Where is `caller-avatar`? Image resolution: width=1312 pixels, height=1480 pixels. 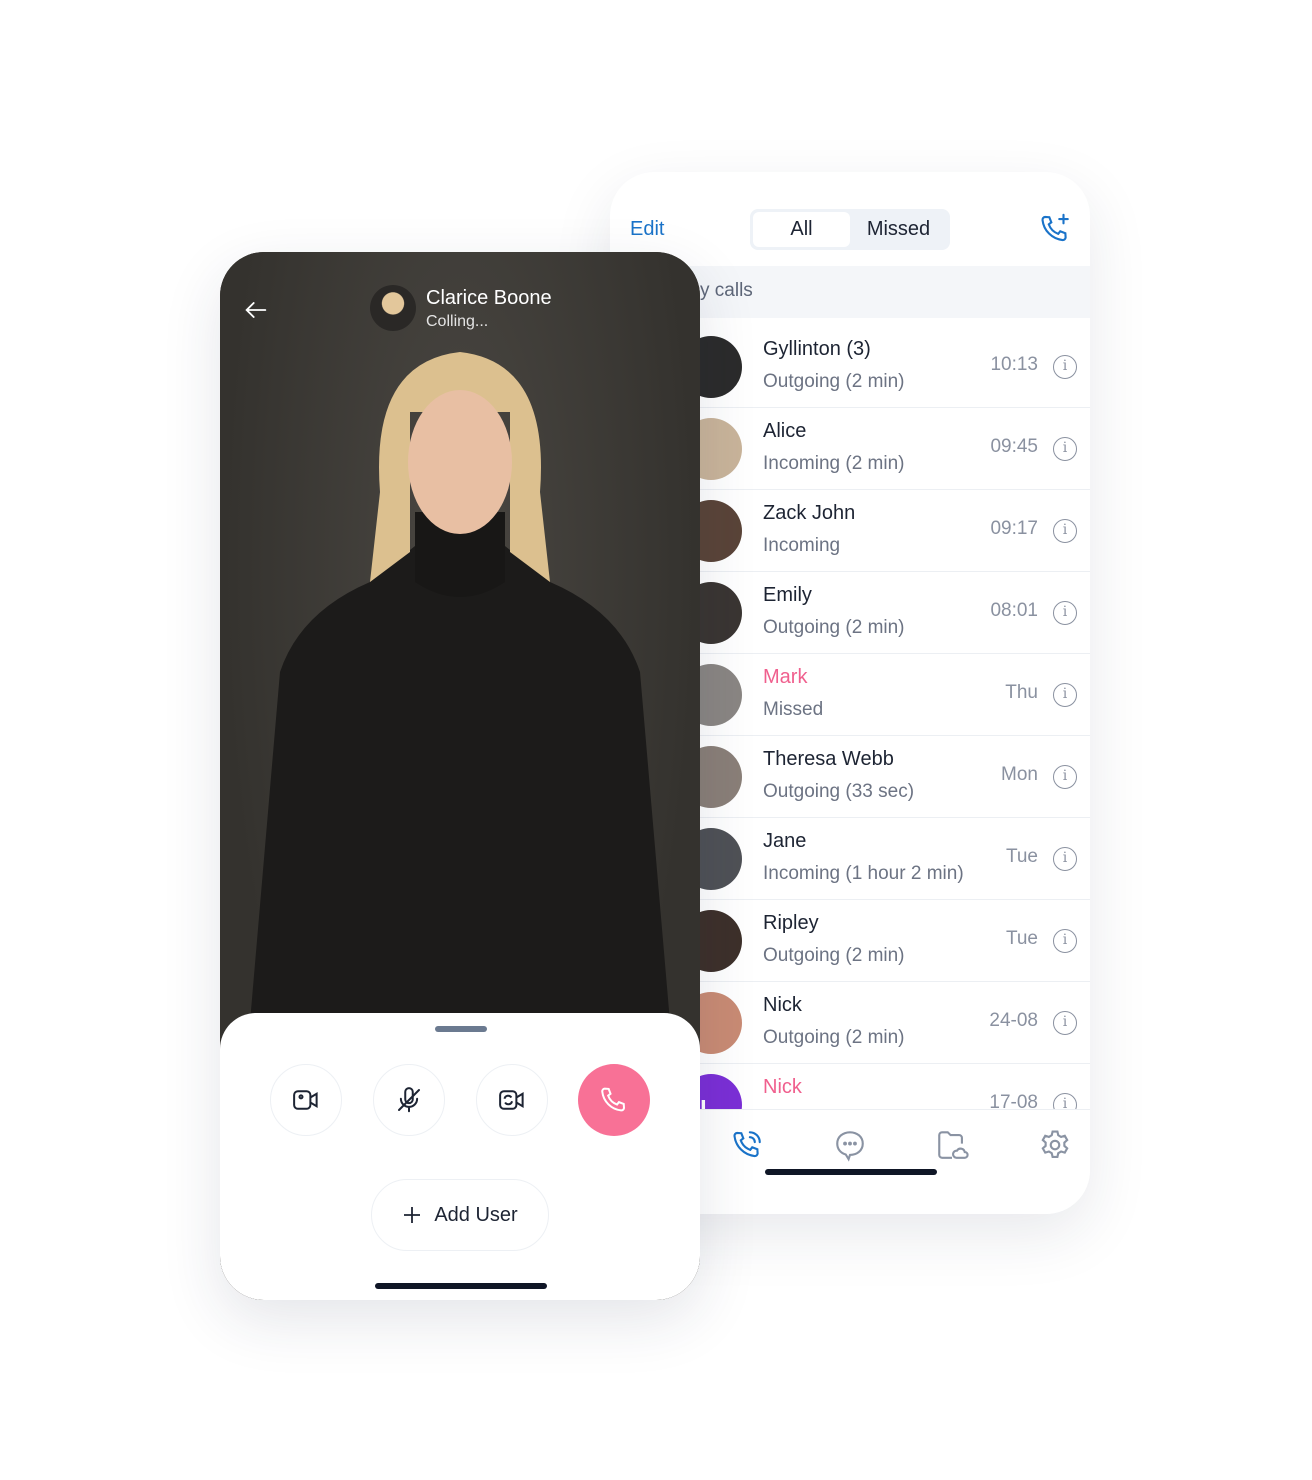
caller-avatar is located at coordinates (393, 308).